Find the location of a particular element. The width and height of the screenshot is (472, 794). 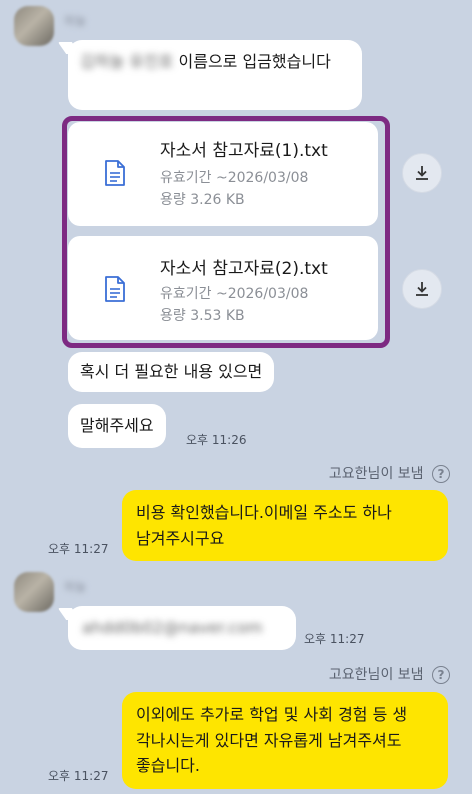

need-more-text: 혹시 더 필요한 내용 있으면 is located at coordinates (171, 371).